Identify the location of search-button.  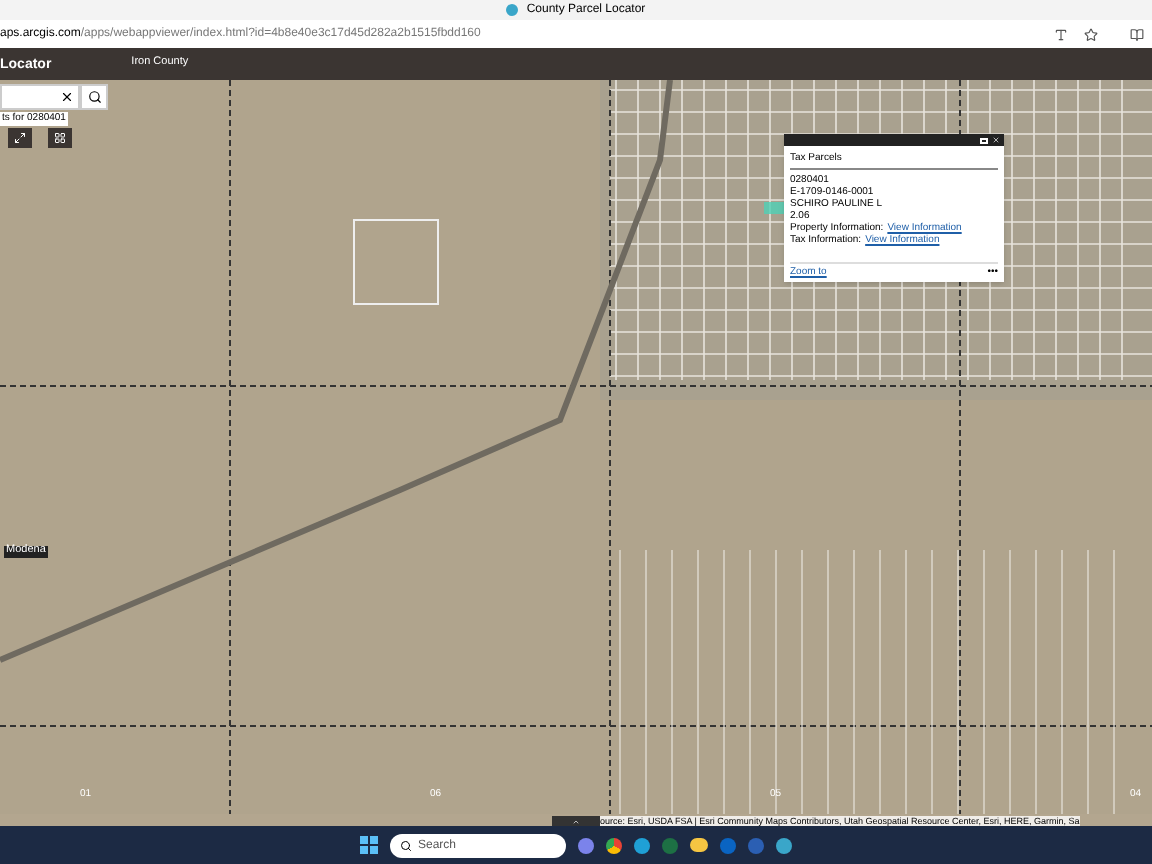
(94, 97).